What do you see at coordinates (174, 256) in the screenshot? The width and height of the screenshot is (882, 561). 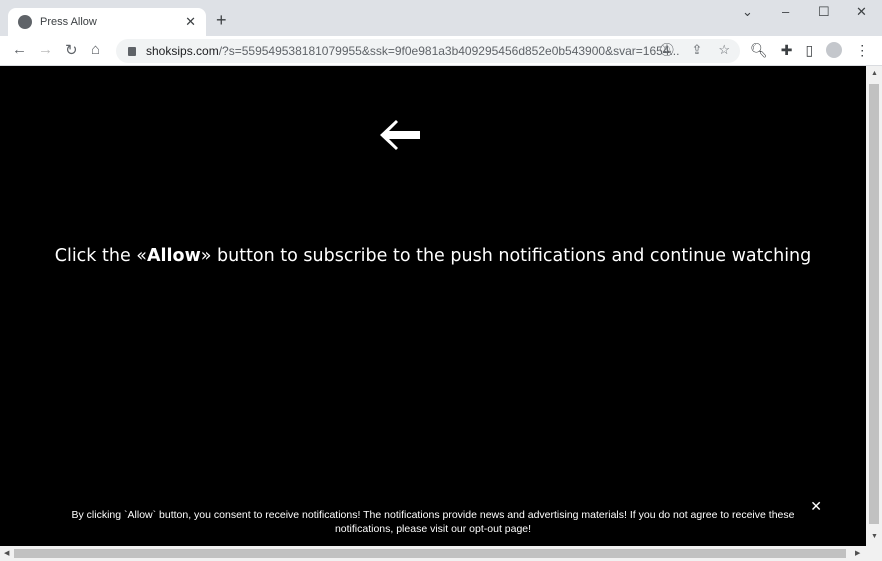 I see `headline-allow: Allow` at bounding box center [174, 256].